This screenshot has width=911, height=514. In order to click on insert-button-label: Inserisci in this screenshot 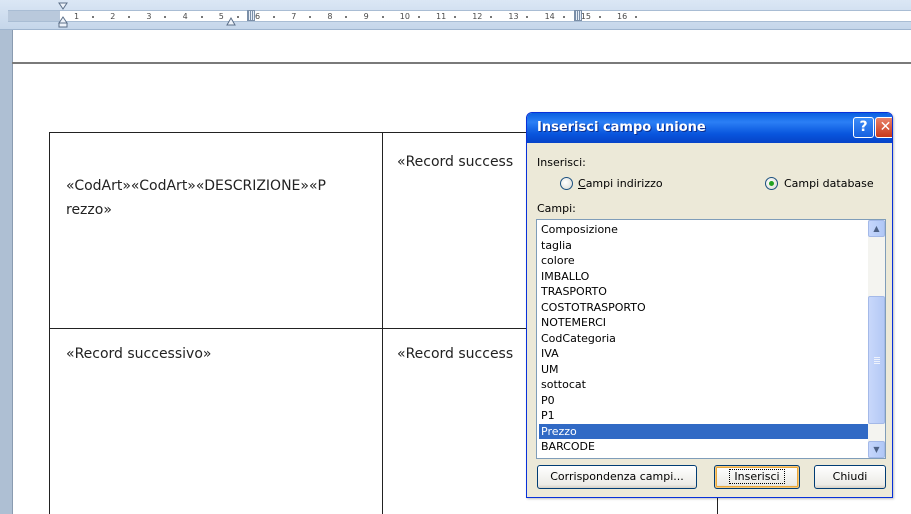, I will do `click(757, 476)`.